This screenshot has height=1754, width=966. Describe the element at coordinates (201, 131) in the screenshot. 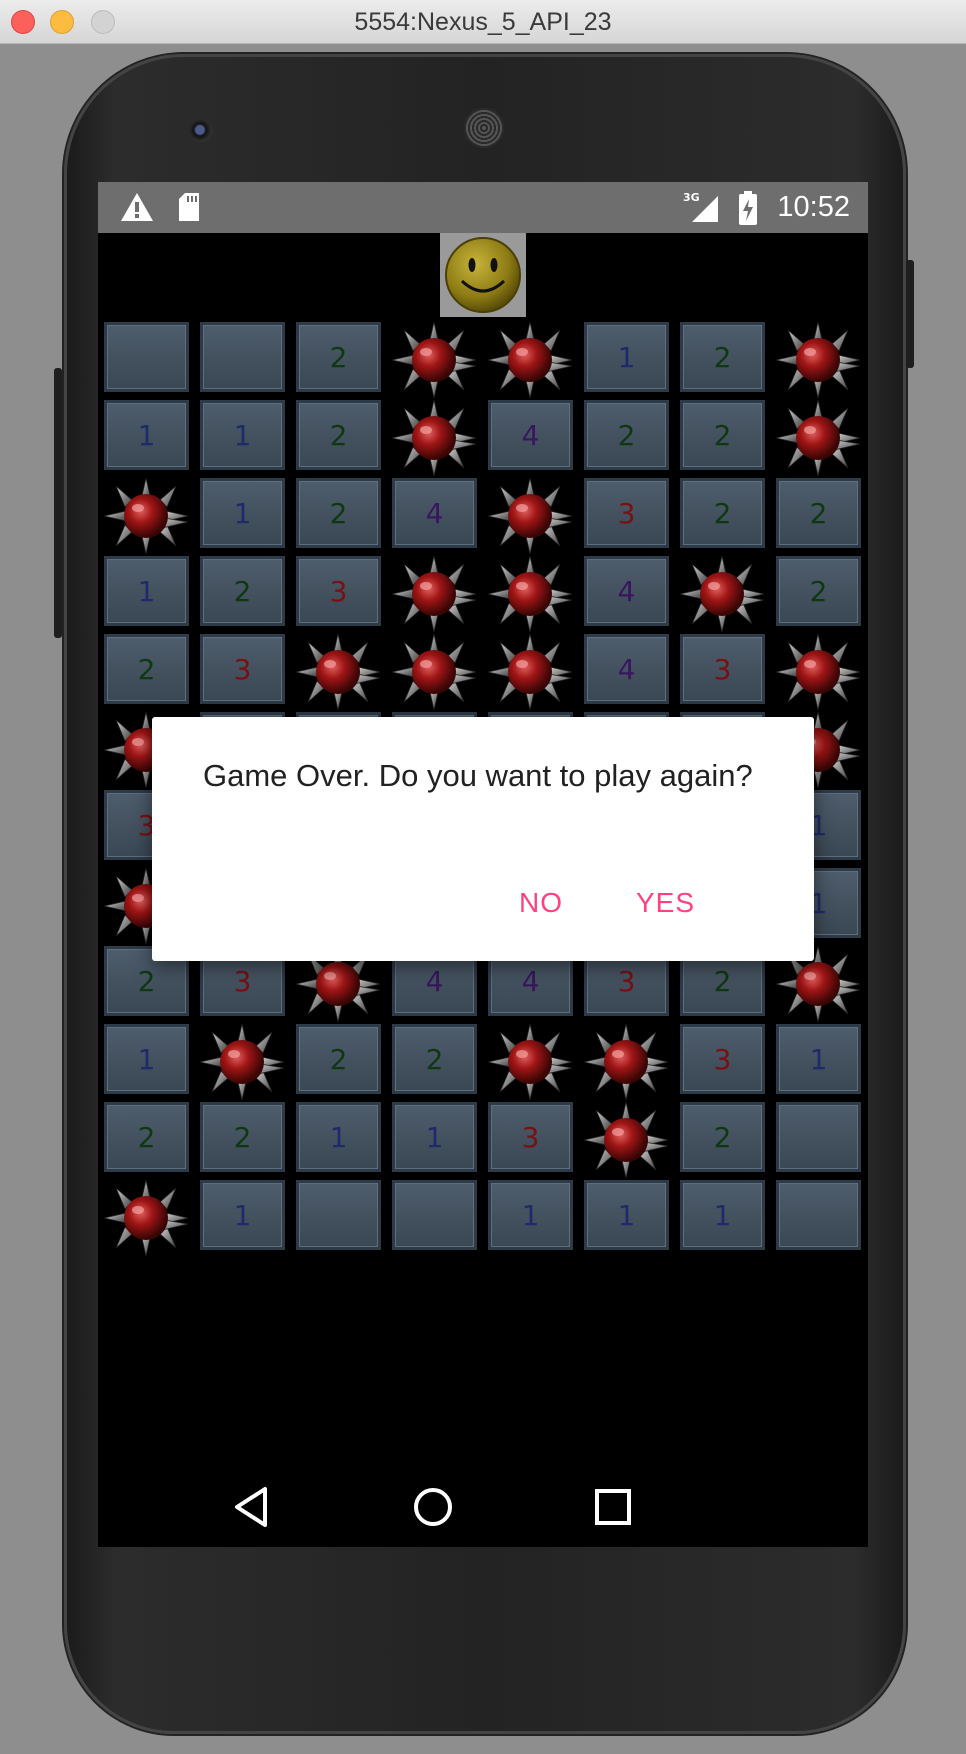

I see `front-camera` at that location.